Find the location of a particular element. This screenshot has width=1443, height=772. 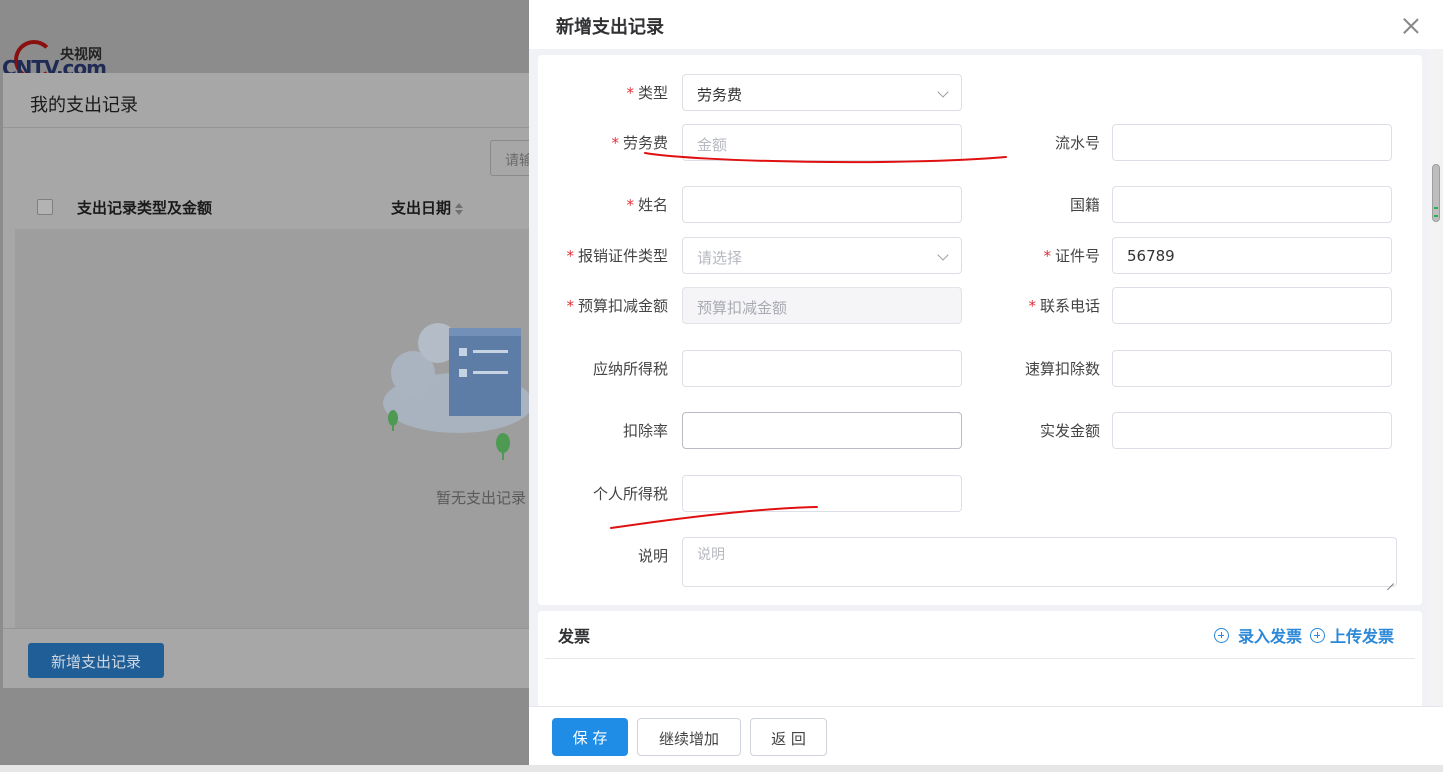

deduction-rate-label: 扣除率 is located at coordinates (645, 431).